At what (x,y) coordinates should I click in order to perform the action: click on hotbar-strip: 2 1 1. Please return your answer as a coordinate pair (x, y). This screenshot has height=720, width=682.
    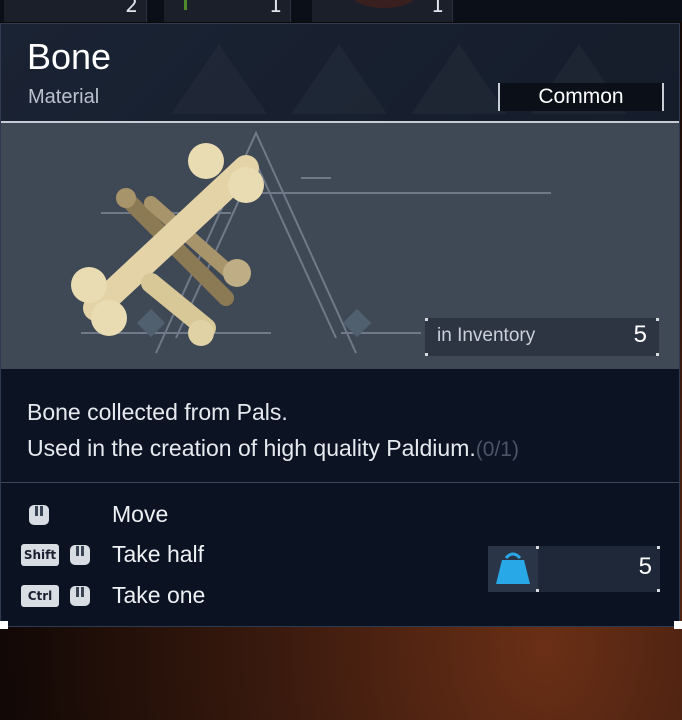
    Looking at the image, I should click on (341, 11).